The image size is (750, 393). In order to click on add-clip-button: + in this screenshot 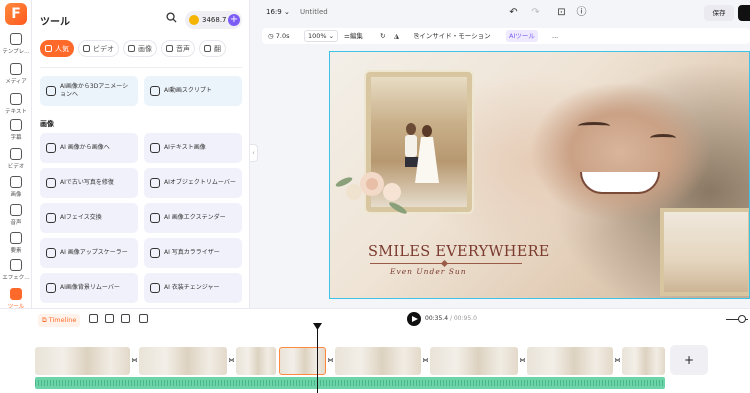, I will do `click(689, 360)`.